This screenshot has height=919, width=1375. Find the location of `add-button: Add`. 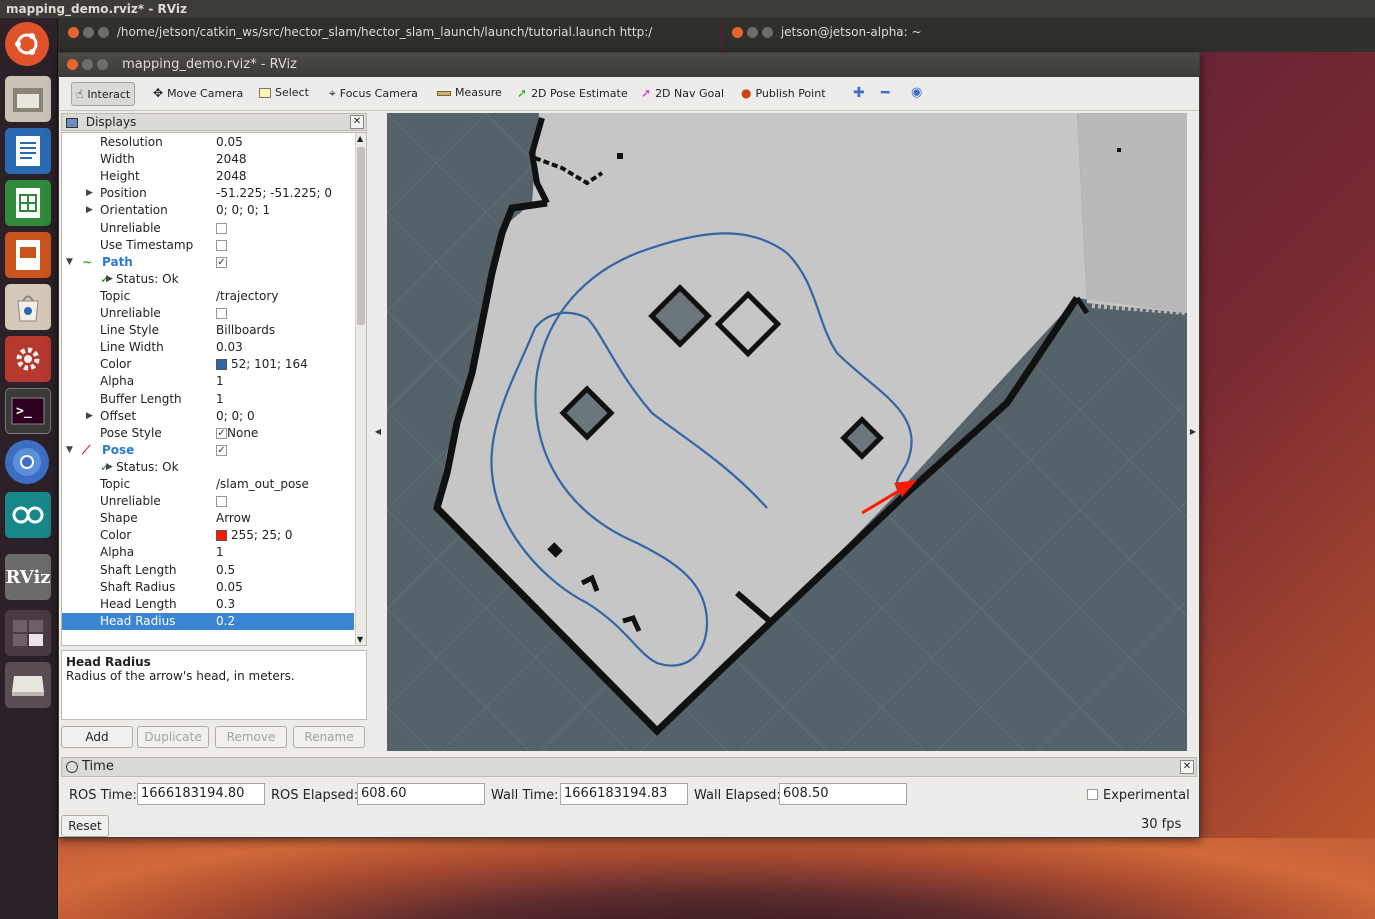

add-button: Add is located at coordinates (97, 737).